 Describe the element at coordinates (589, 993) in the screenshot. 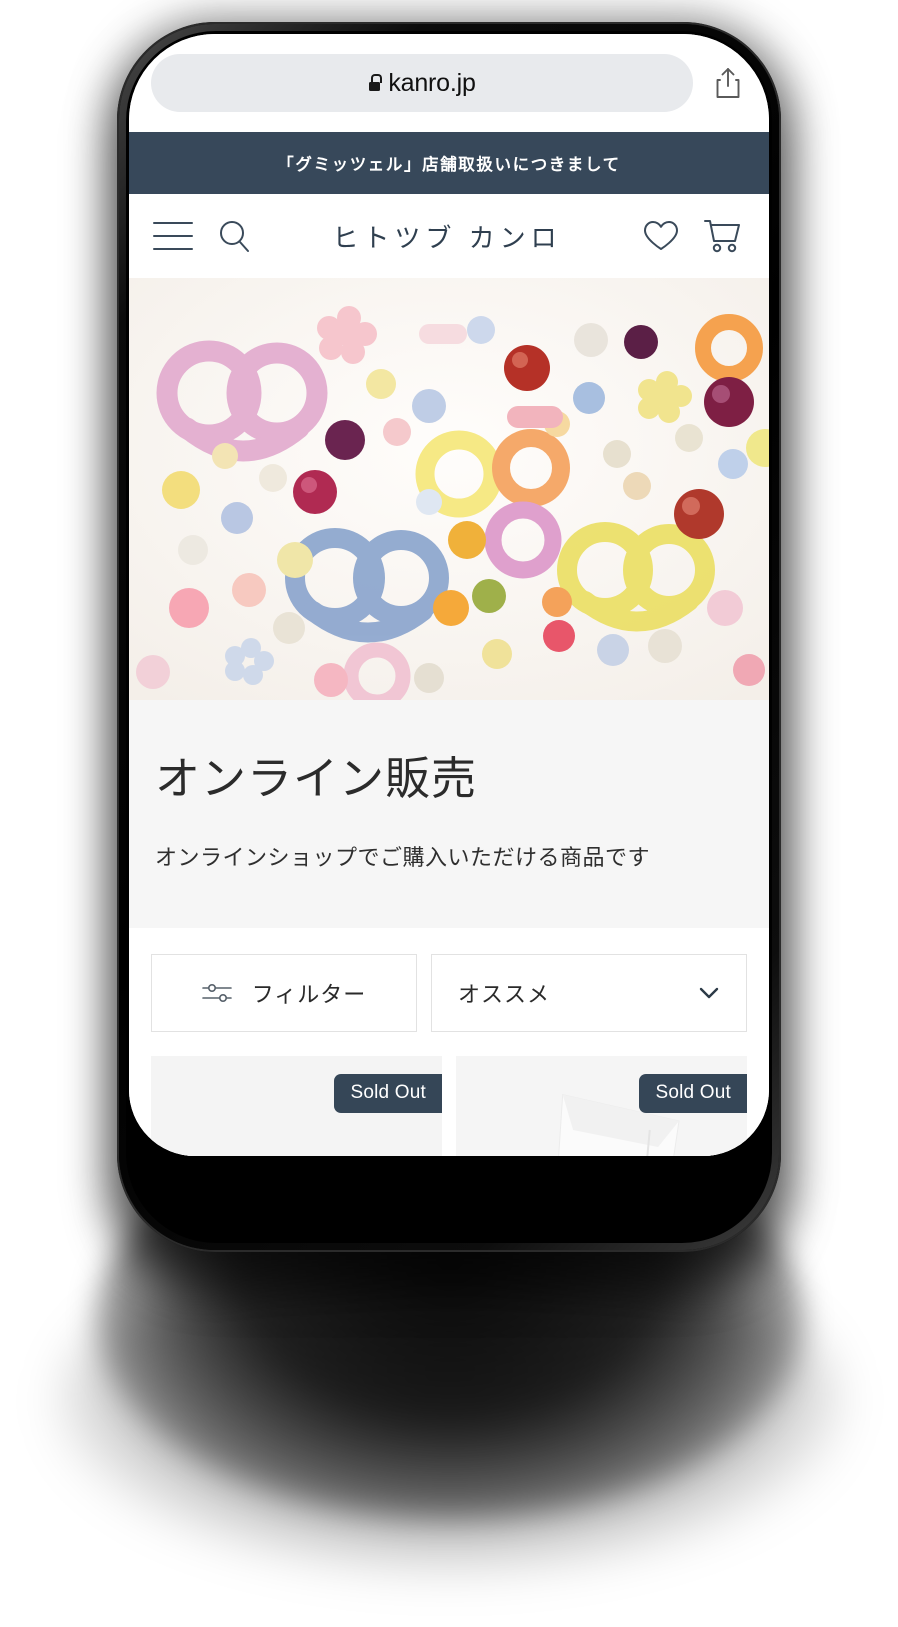

I see `sort-select: オススメ` at that location.